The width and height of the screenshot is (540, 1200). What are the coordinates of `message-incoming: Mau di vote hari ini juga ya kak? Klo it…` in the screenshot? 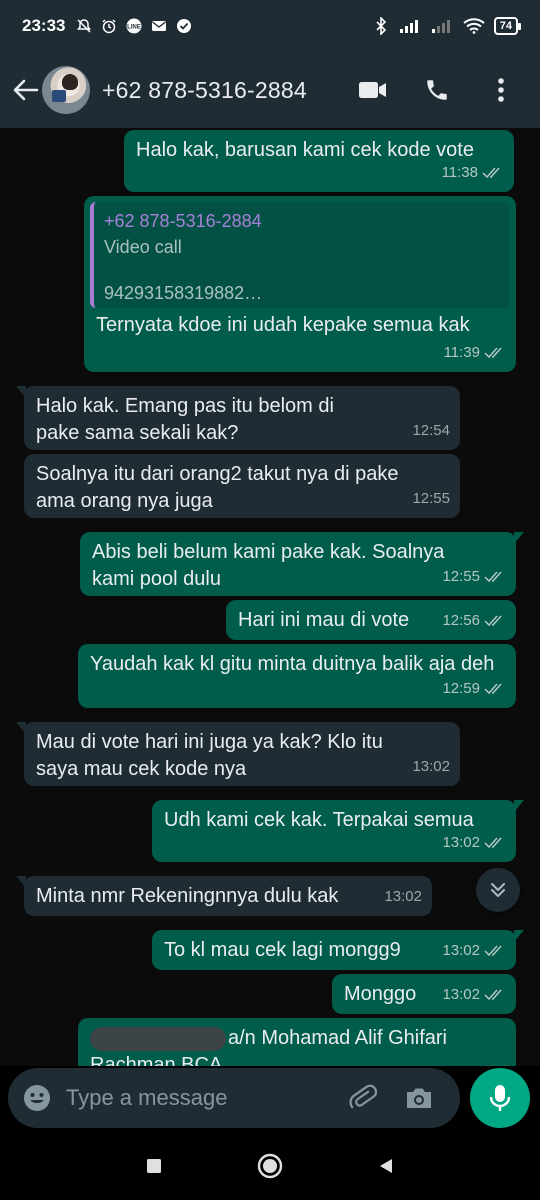 It's located at (238, 754).